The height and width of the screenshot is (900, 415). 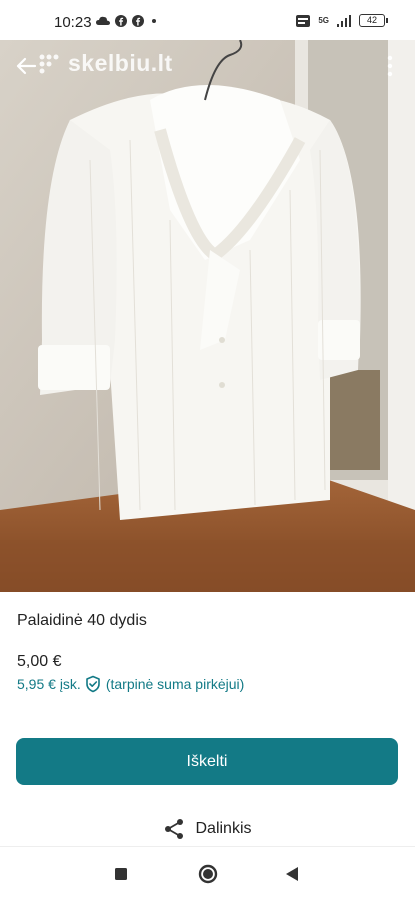 I want to click on network-type: 5G, so click(x=323, y=20).